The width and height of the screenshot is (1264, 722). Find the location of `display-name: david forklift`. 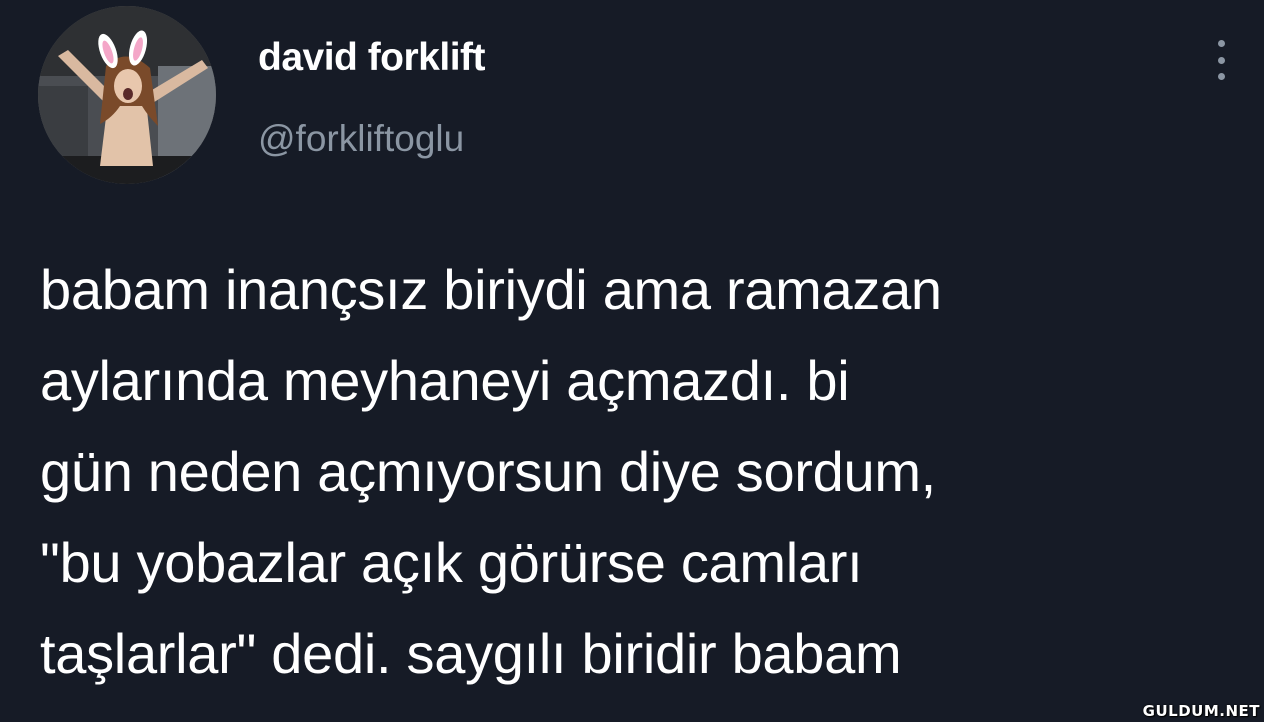

display-name: david forklift is located at coordinates (372, 58).